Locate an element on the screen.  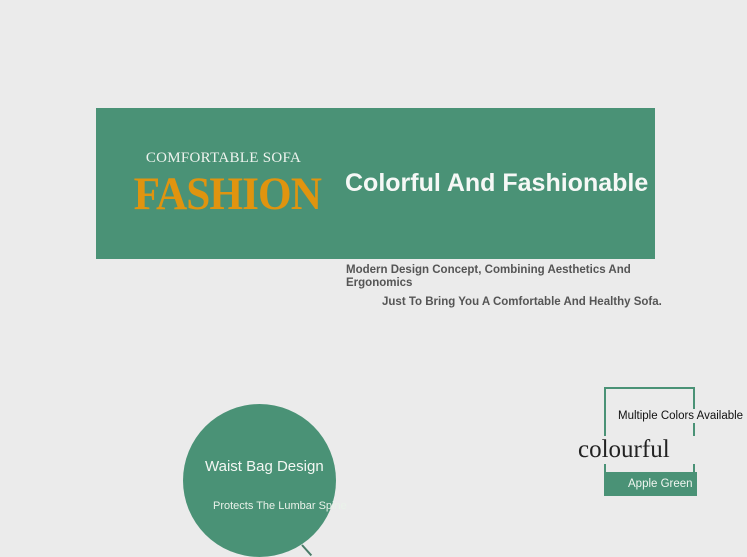
pointer-line is located at coordinates (307, 550).